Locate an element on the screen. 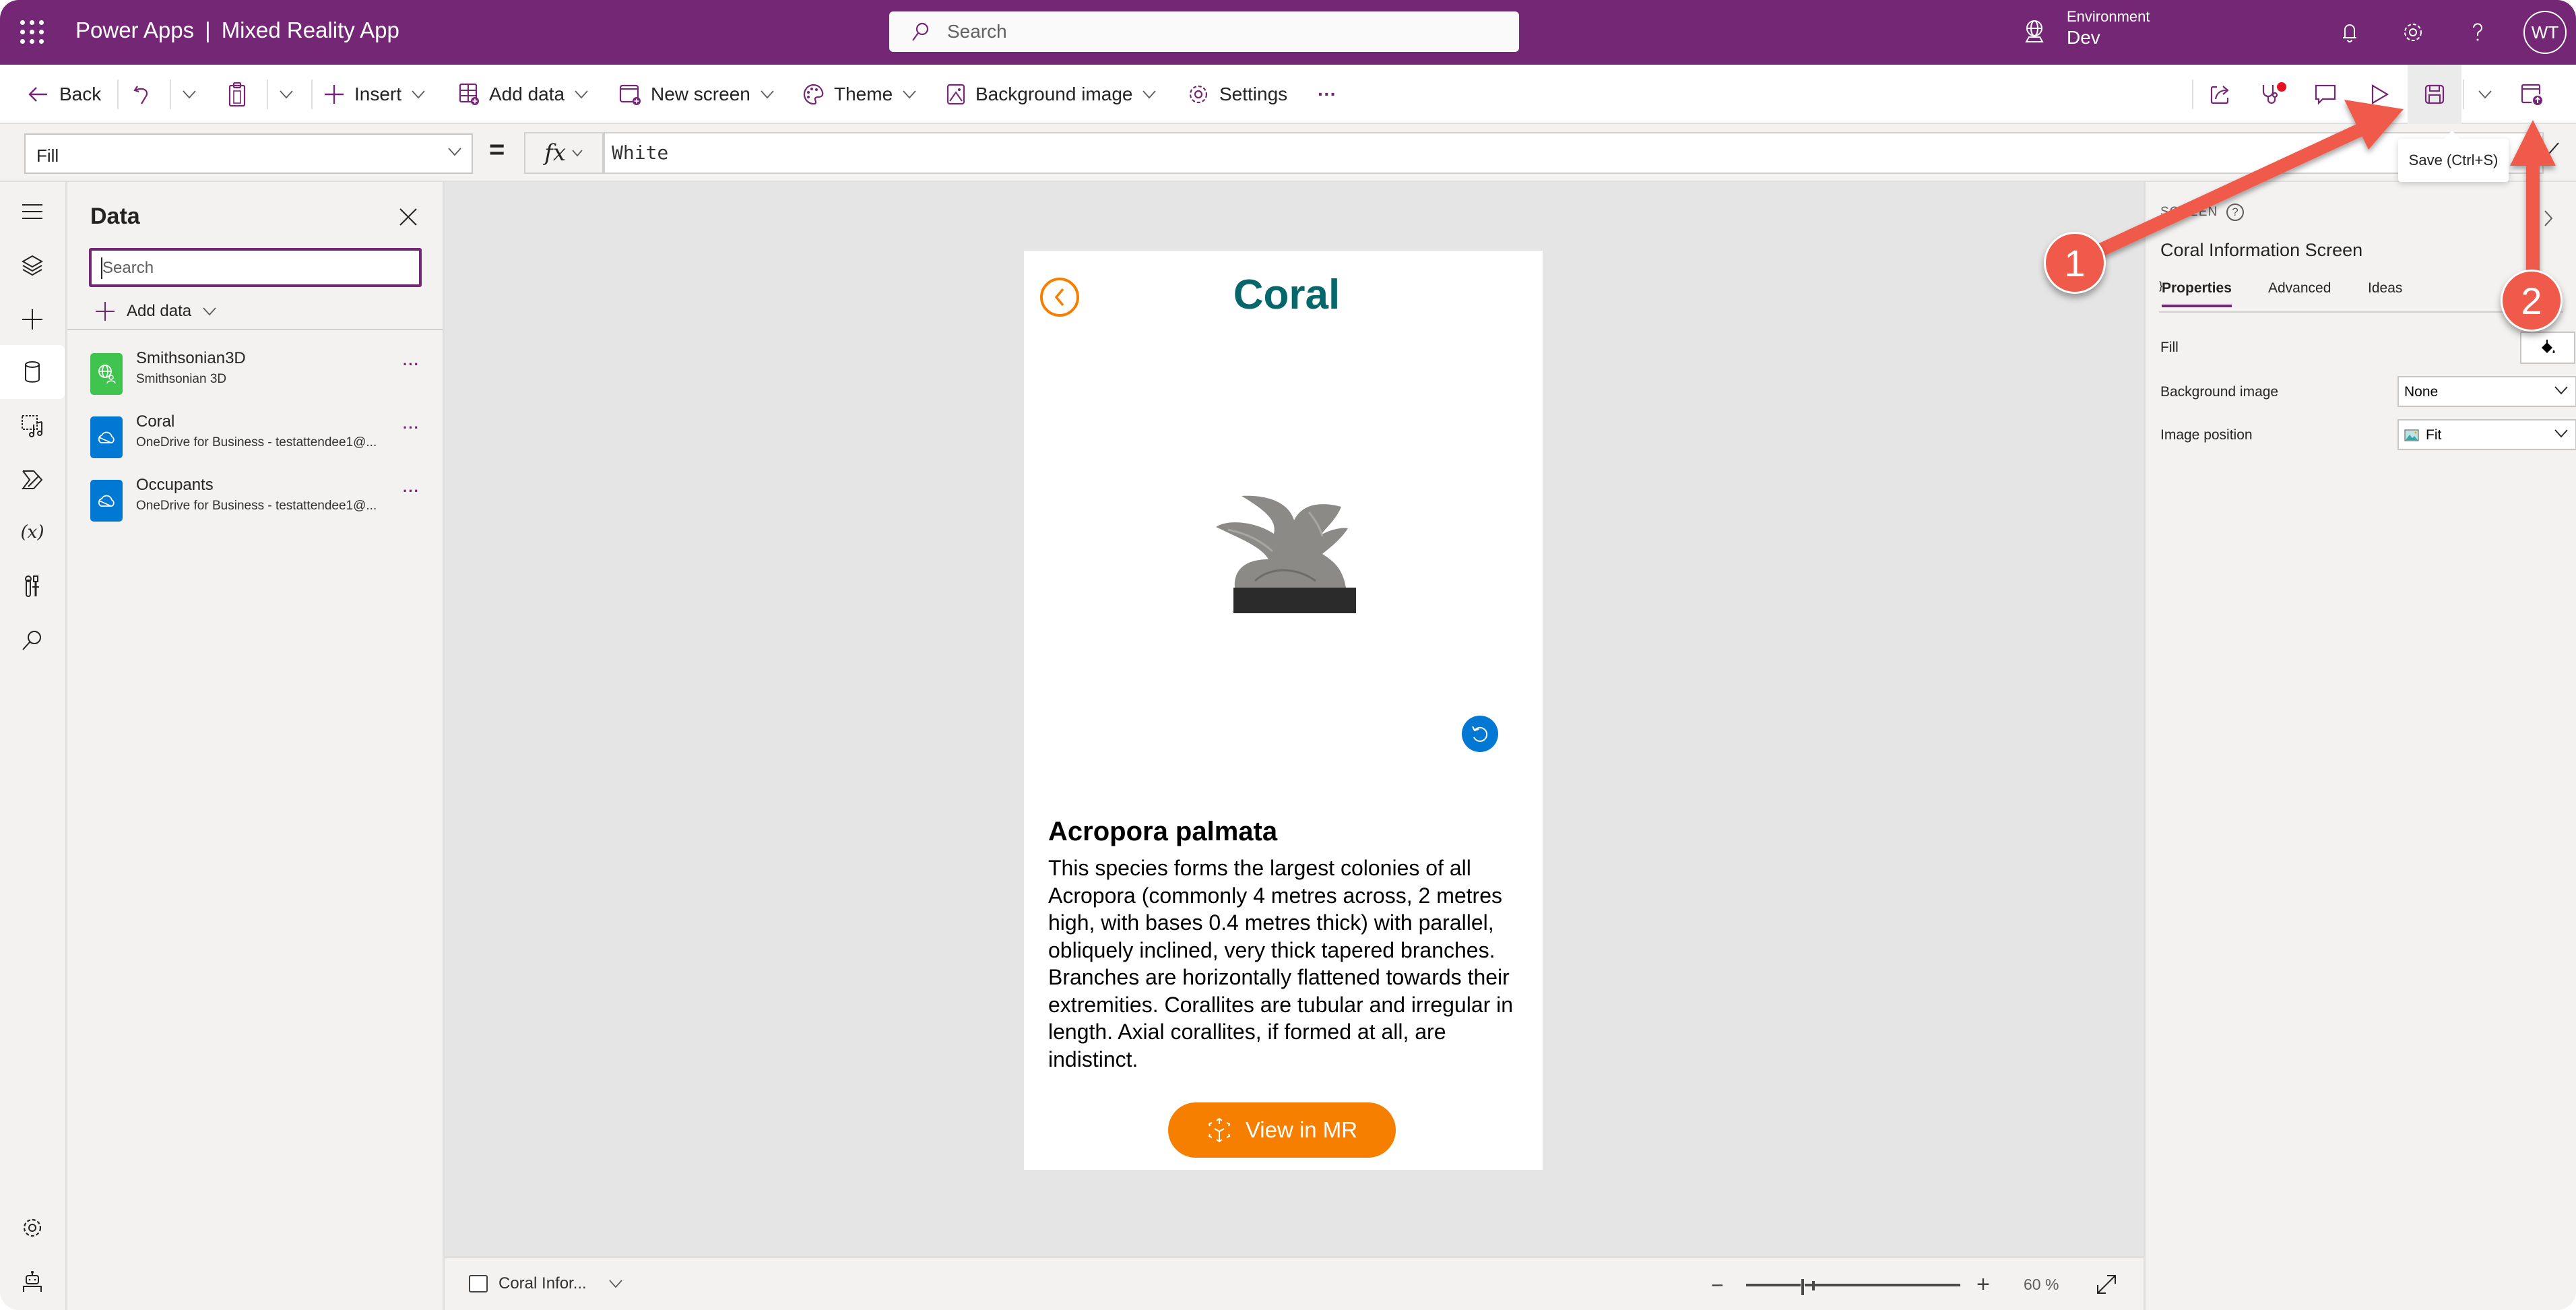 This screenshot has width=2576, height=1310. save-button is located at coordinates (2435, 94).